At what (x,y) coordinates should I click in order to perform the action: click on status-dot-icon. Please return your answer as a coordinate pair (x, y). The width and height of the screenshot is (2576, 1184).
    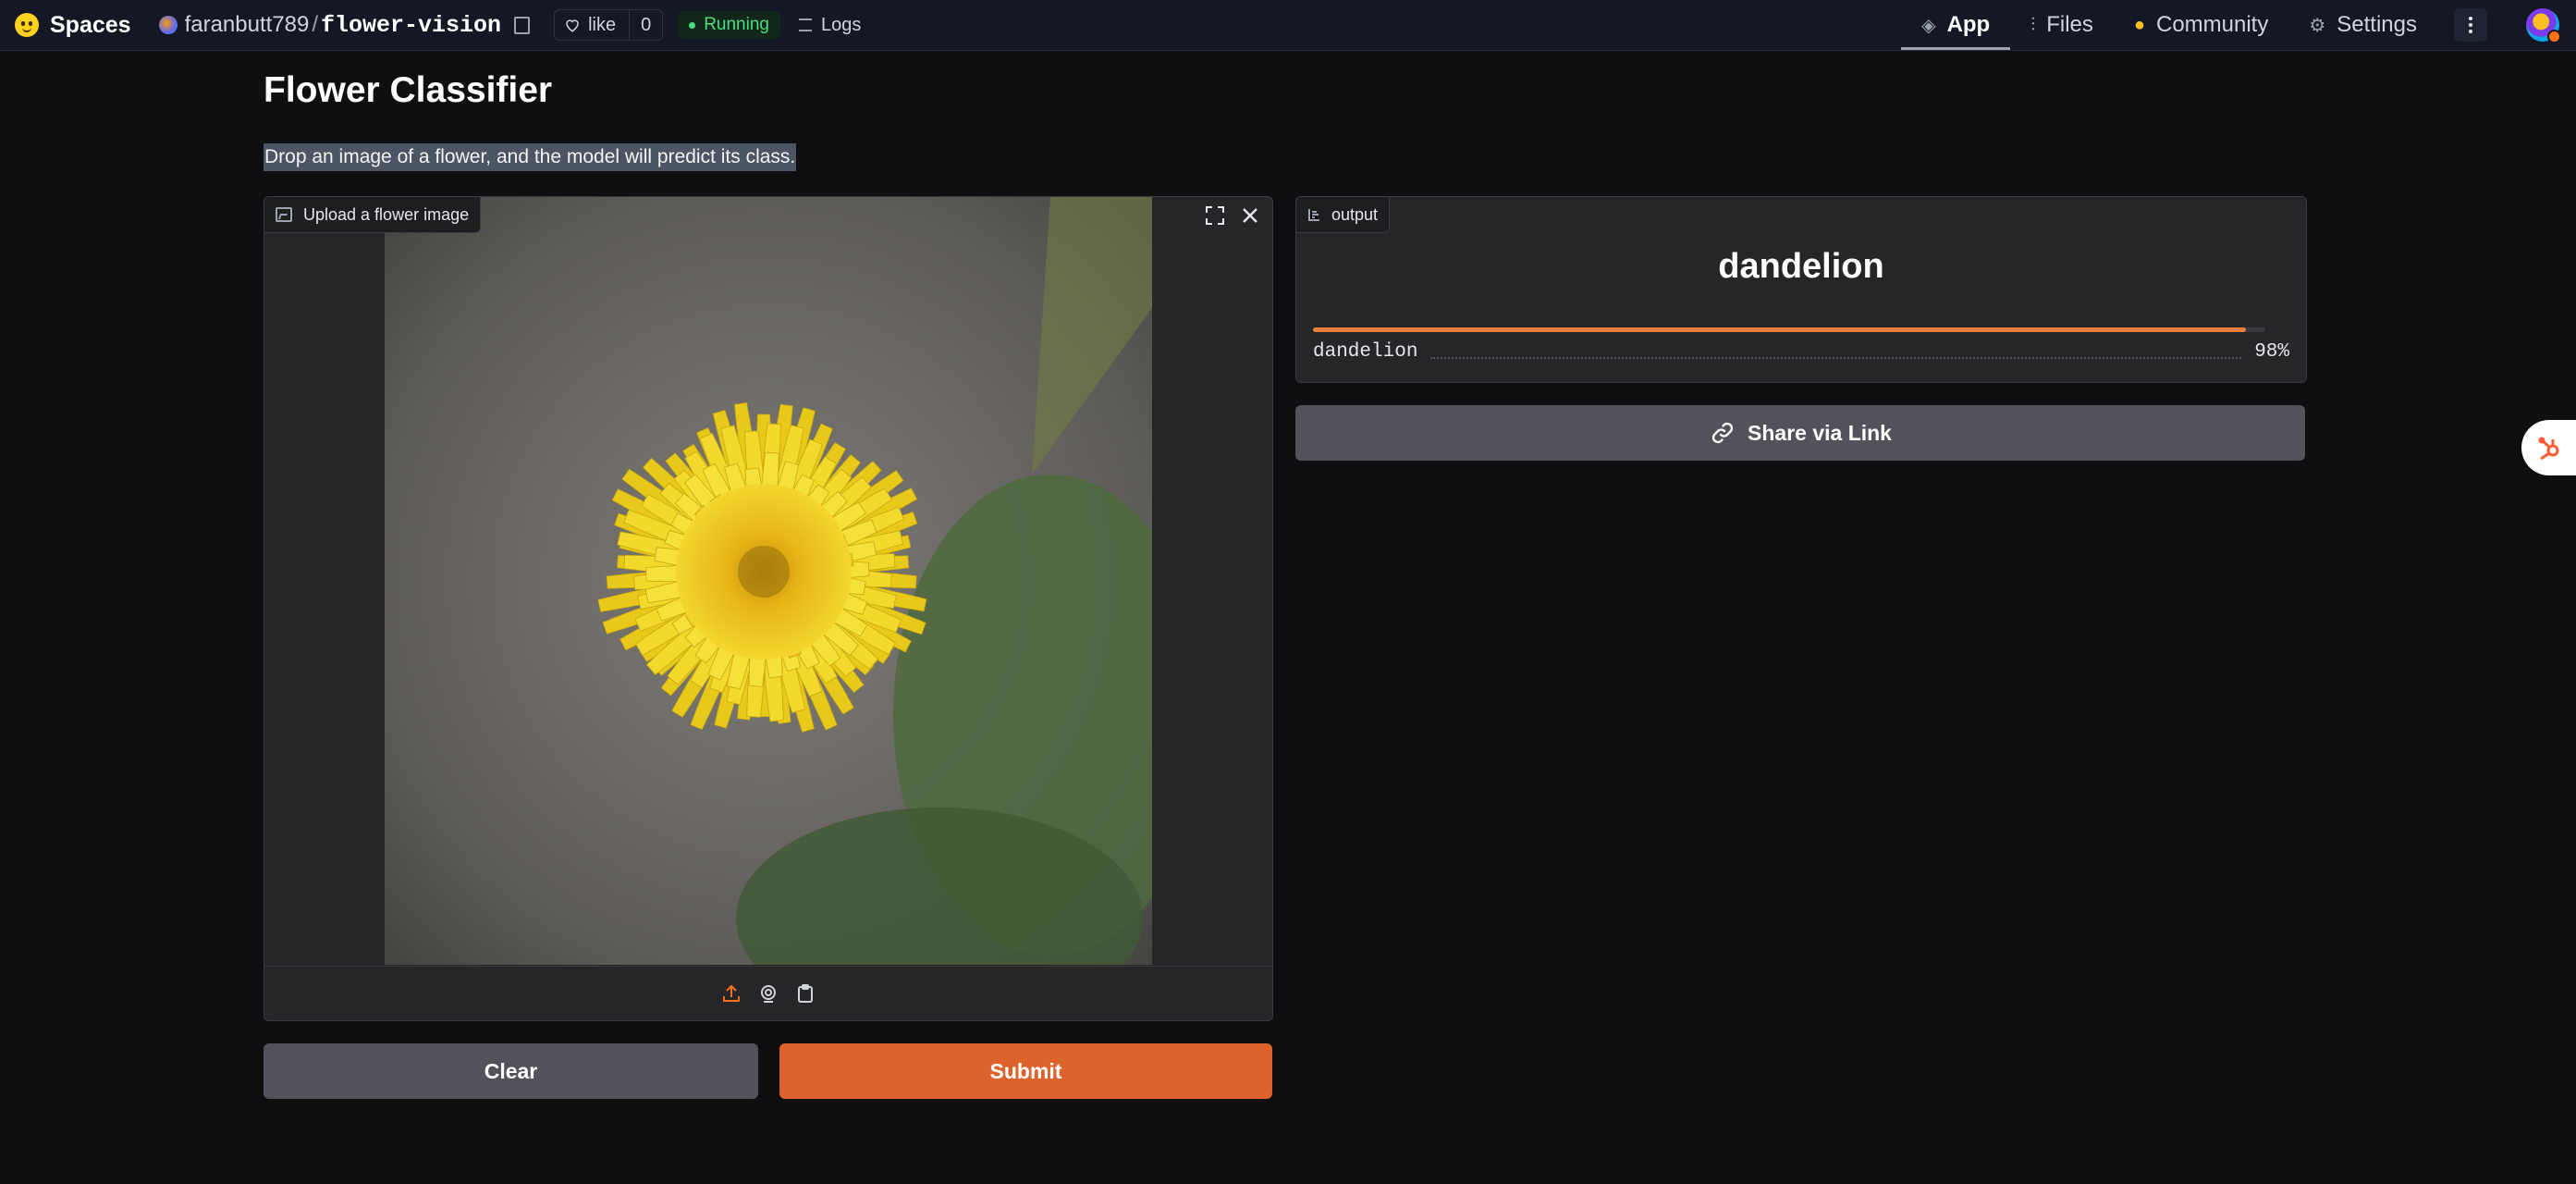
    Looking at the image, I should click on (692, 25).